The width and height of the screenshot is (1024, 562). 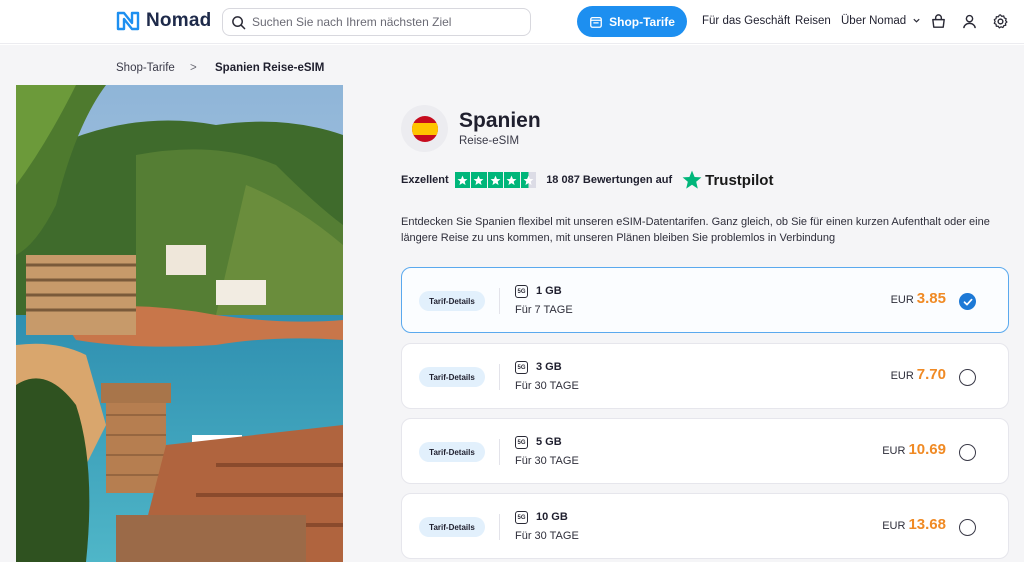 What do you see at coordinates (931, 298) in the screenshot?
I see `price-amount: 3.85` at bounding box center [931, 298].